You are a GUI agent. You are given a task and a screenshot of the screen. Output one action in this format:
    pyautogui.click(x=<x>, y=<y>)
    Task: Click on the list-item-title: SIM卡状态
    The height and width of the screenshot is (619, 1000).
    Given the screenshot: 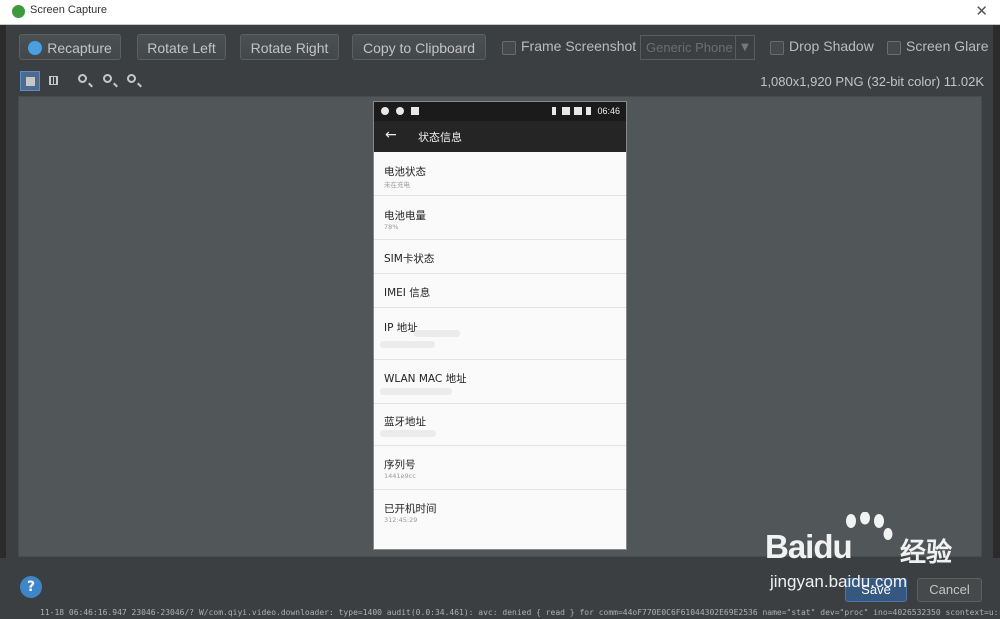 What is the action you would take?
    pyautogui.click(x=409, y=259)
    